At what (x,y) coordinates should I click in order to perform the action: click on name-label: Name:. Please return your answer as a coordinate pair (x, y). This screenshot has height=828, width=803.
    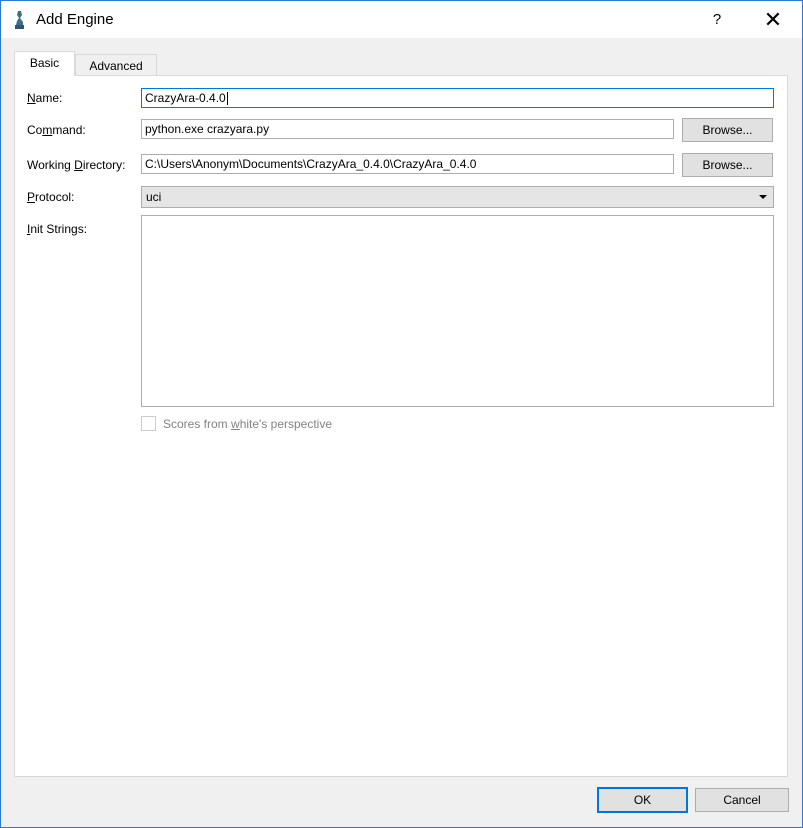
    Looking at the image, I should click on (45, 98).